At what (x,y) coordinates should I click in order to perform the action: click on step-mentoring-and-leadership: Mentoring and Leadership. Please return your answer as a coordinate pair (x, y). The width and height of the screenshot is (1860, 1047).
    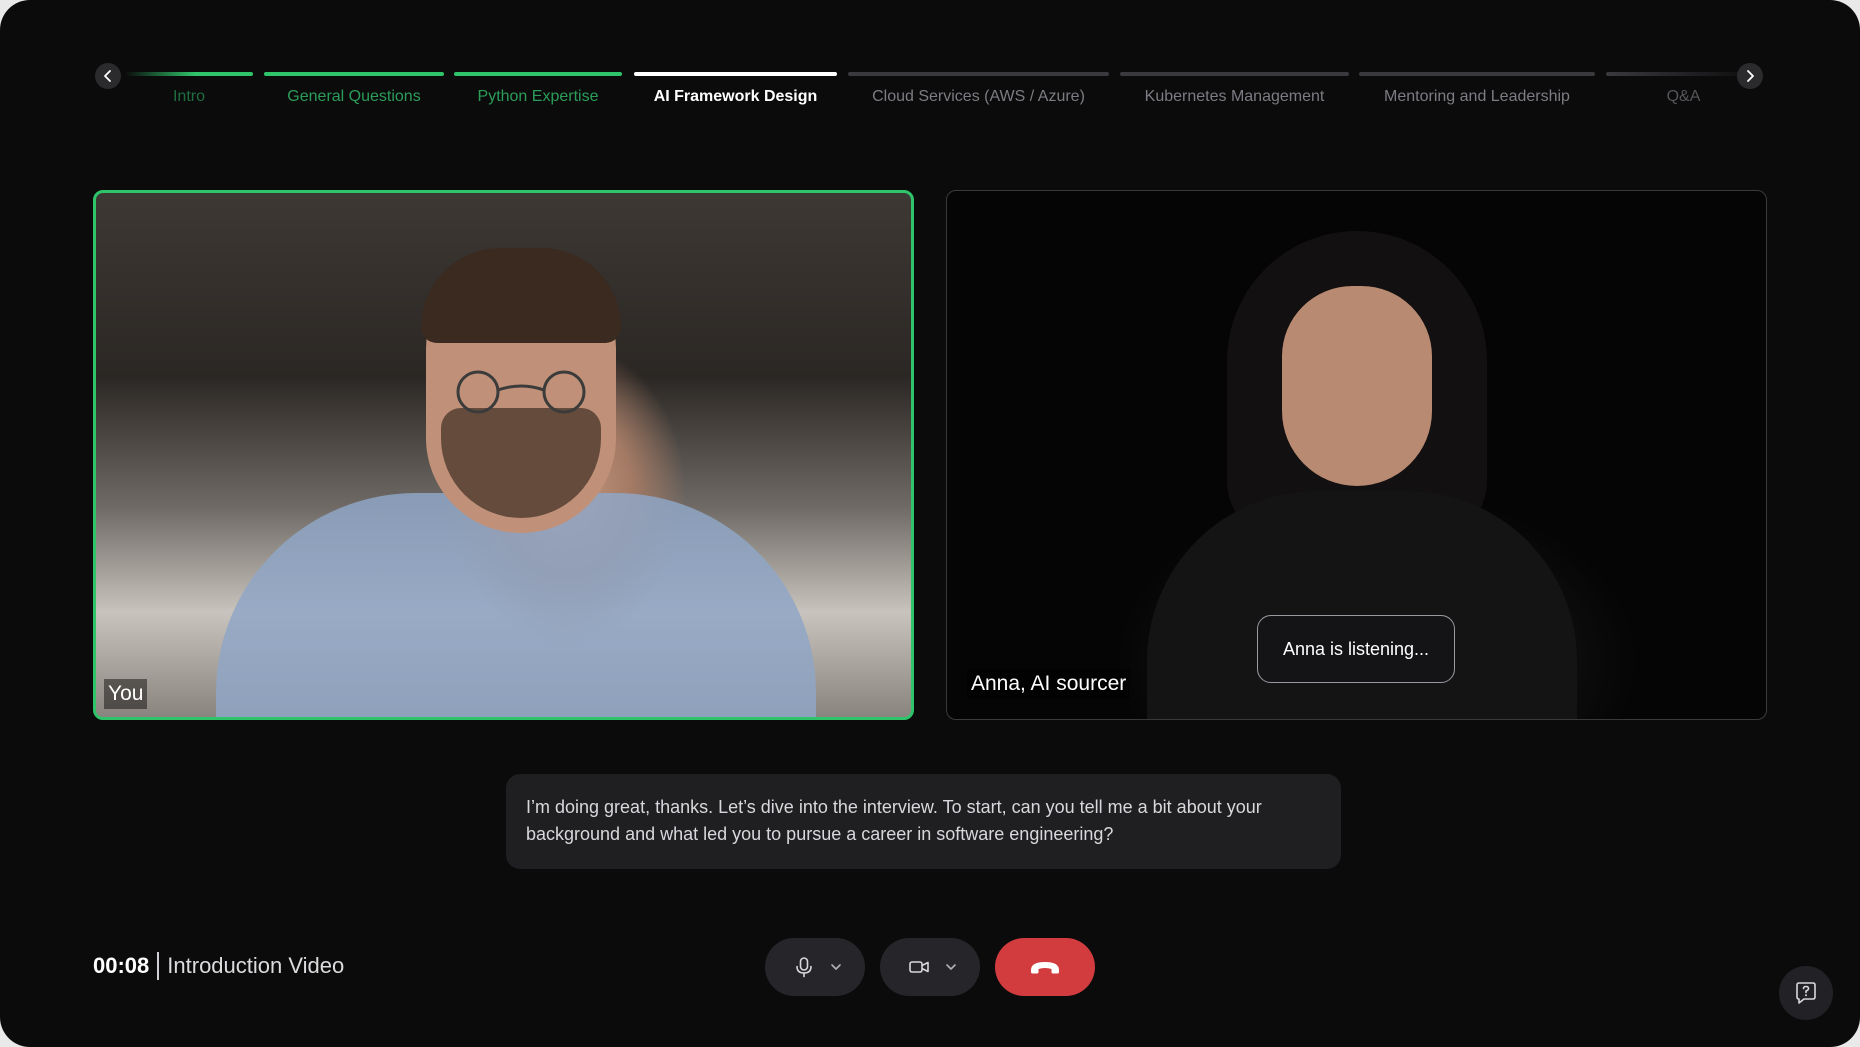
    Looking at the image, I should click on (1477, 92).